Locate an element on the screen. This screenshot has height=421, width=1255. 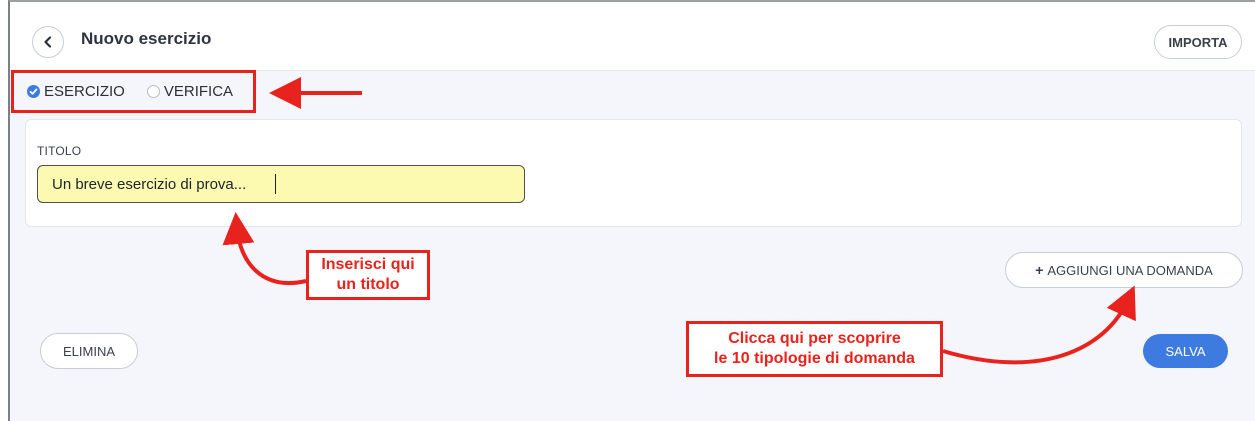
title-hint-line1: Inserisci qui is located at coordinates (368, 264).